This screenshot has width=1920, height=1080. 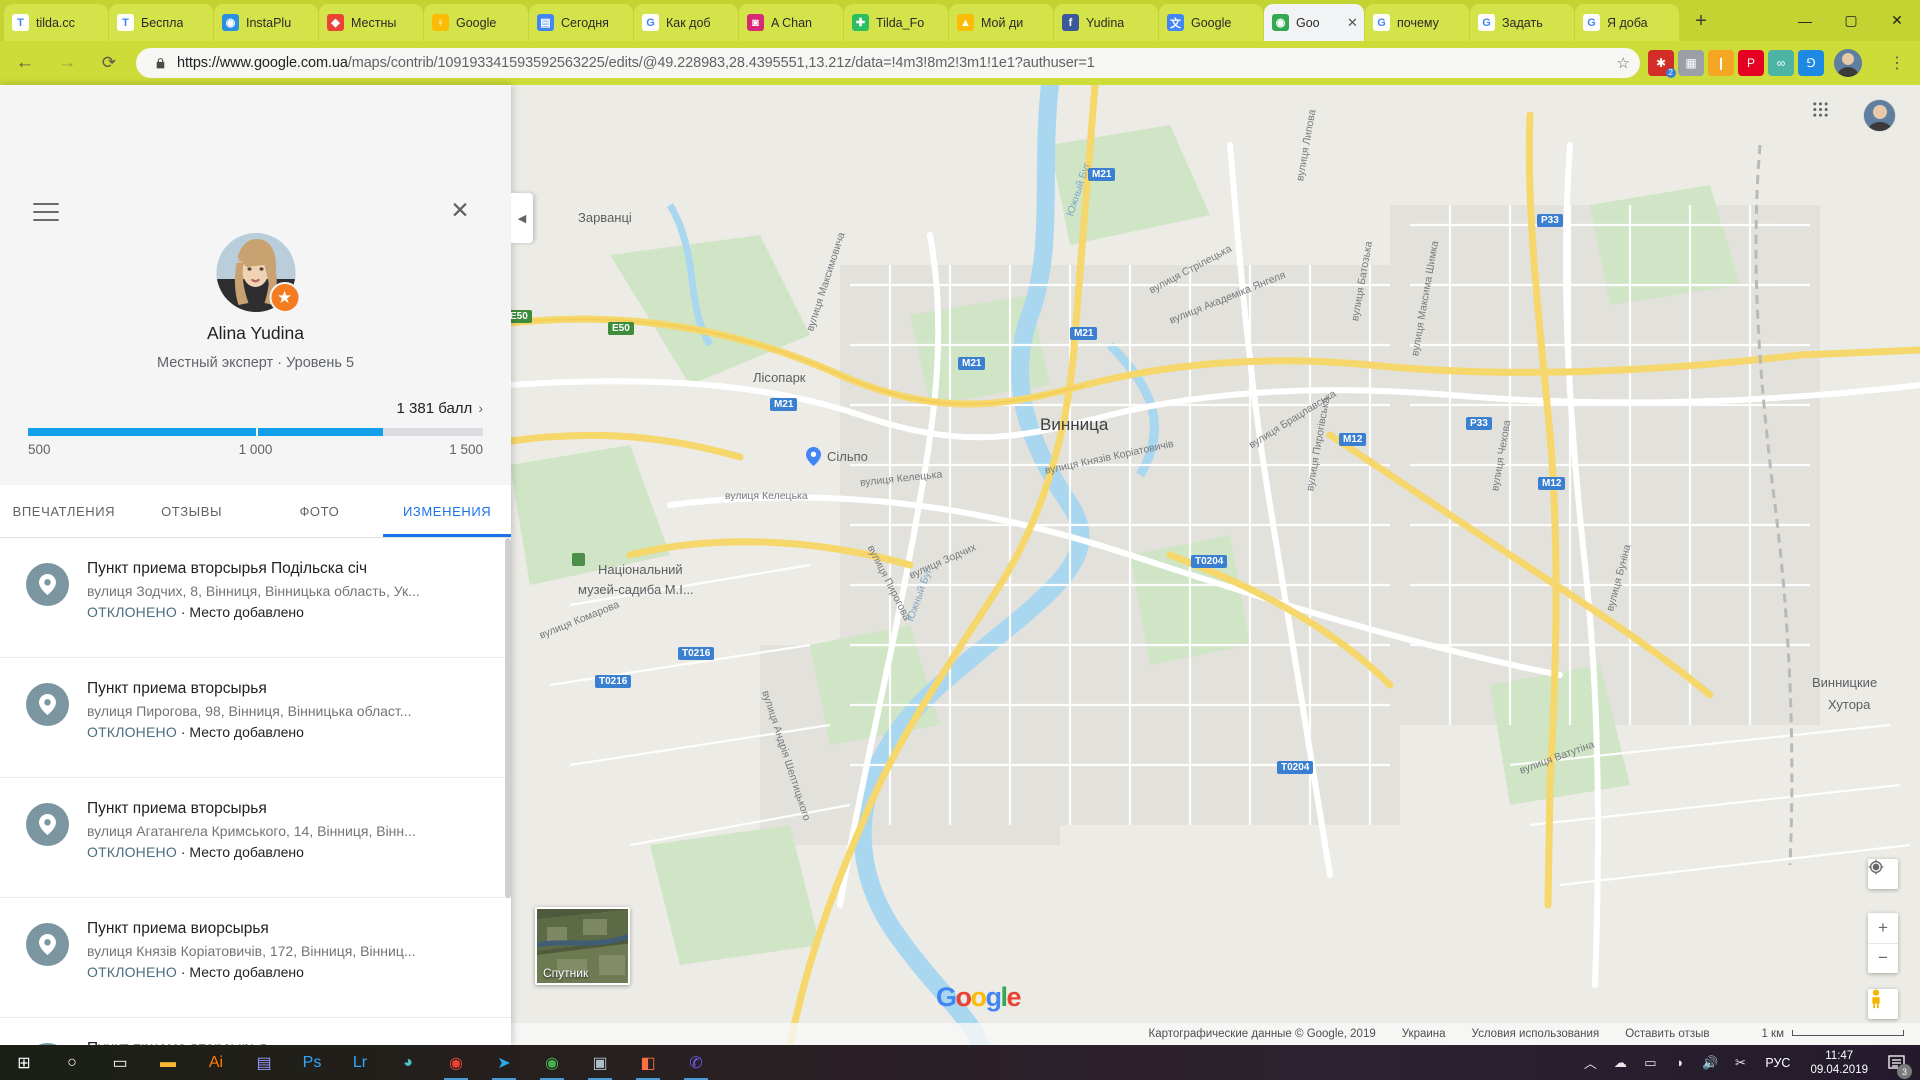 I want to click on poi-marker-park, so click(x=576, y=569).